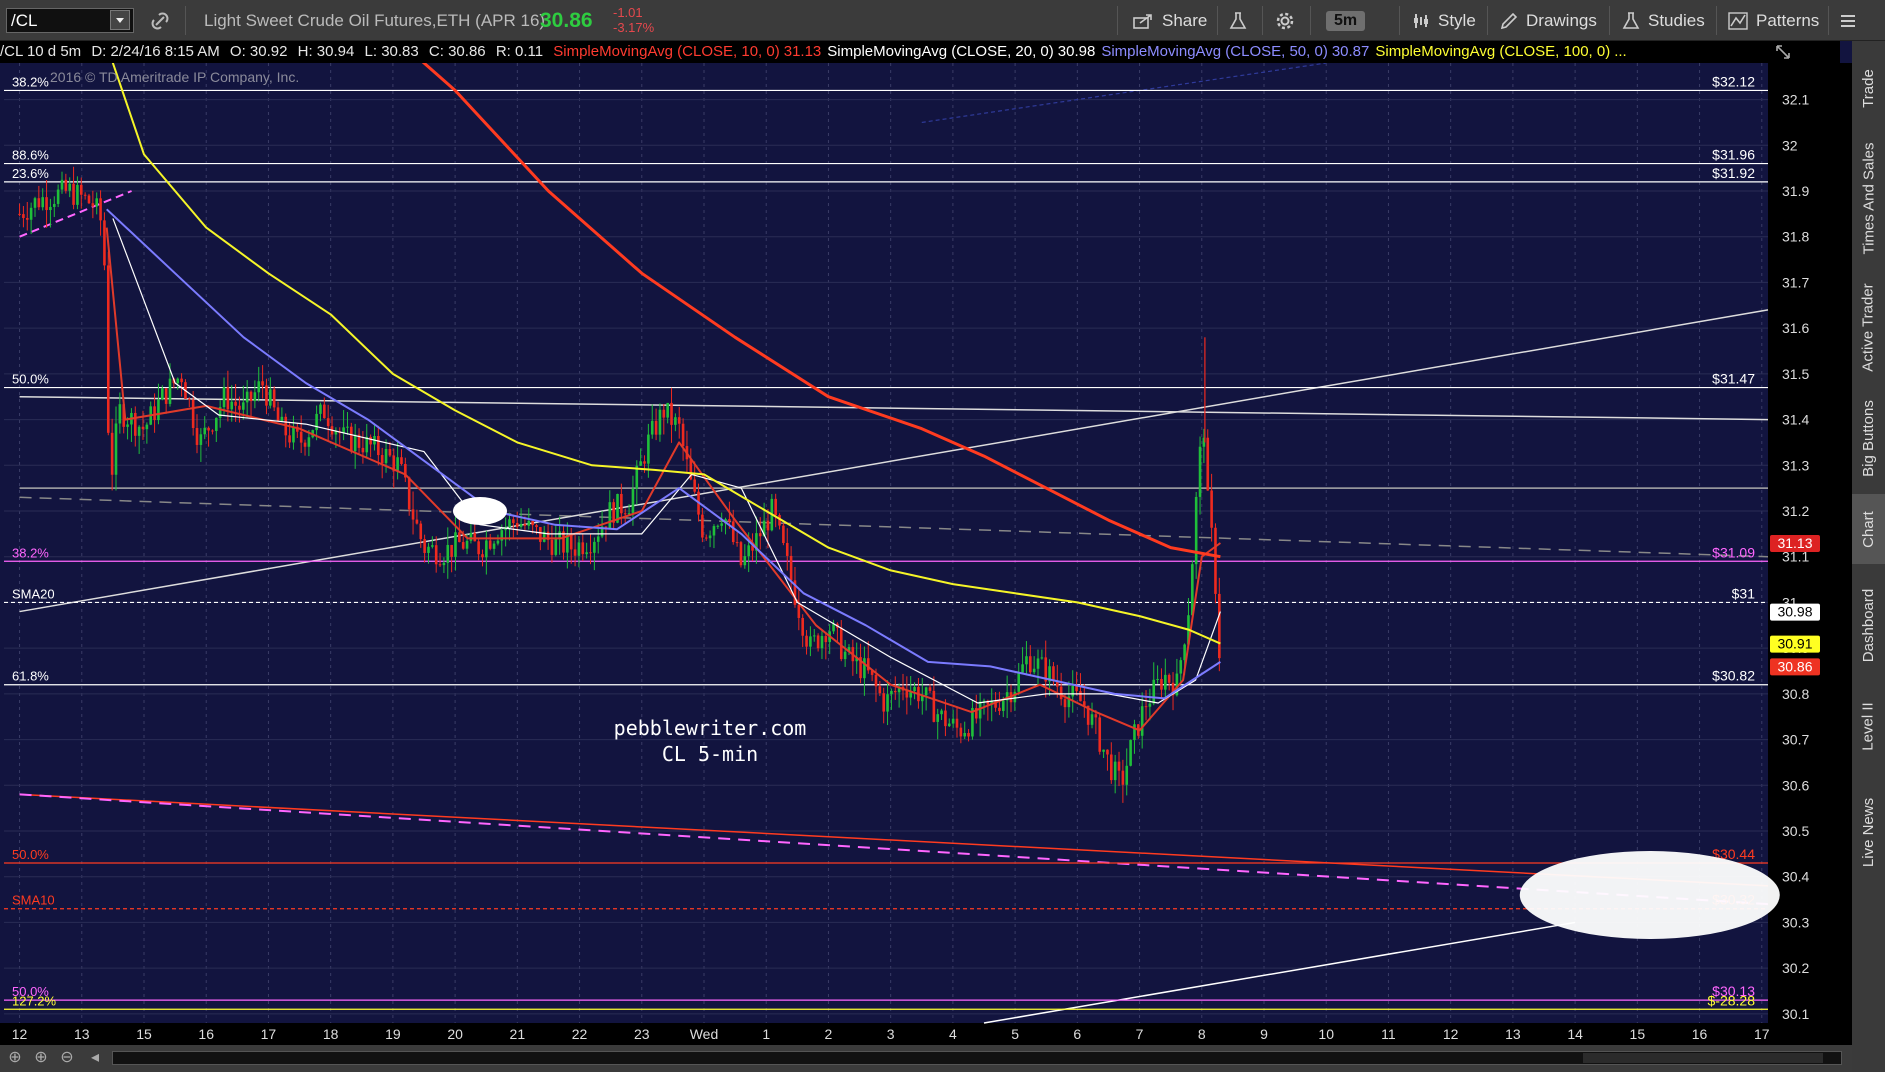 The width and height of the screenshot is (1885, 1072). What do you see at coordinates (1238, 20) in the screenshot?
I see `flask-icon` at bounding box center [1238, 20].